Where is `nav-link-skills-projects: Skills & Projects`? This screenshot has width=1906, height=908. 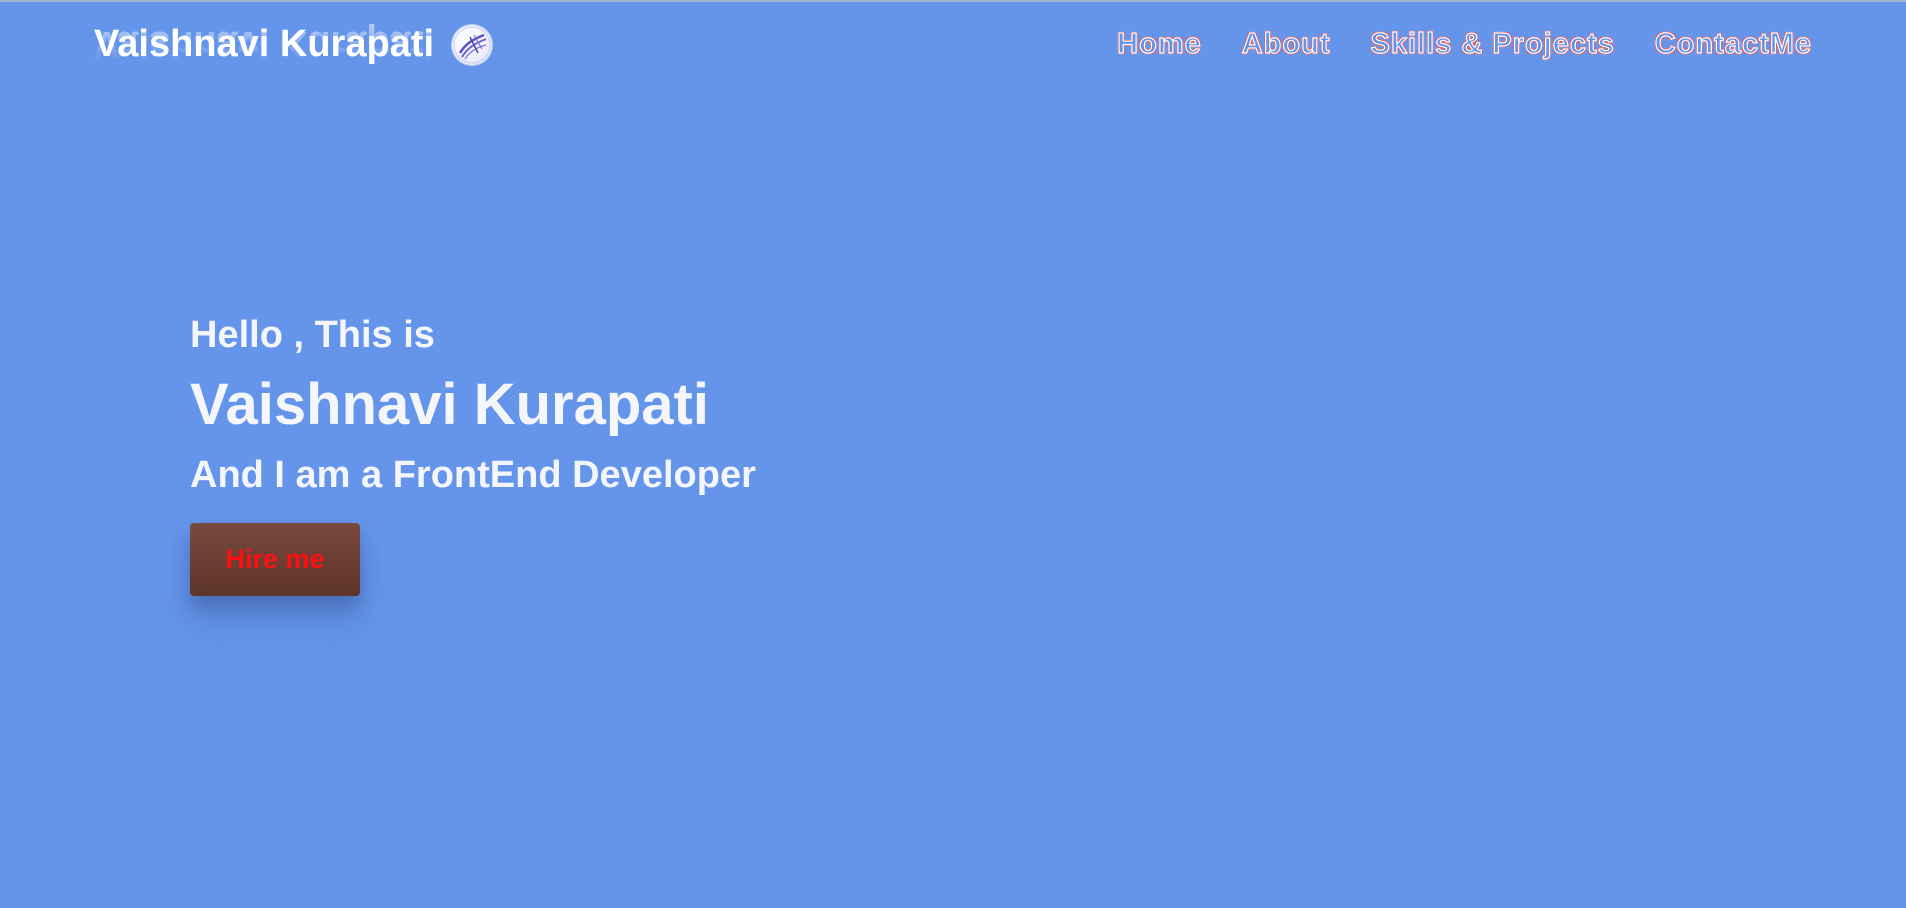
nav-link-skills-projects: Skills & Projects is located at coordinates (1492, 44).